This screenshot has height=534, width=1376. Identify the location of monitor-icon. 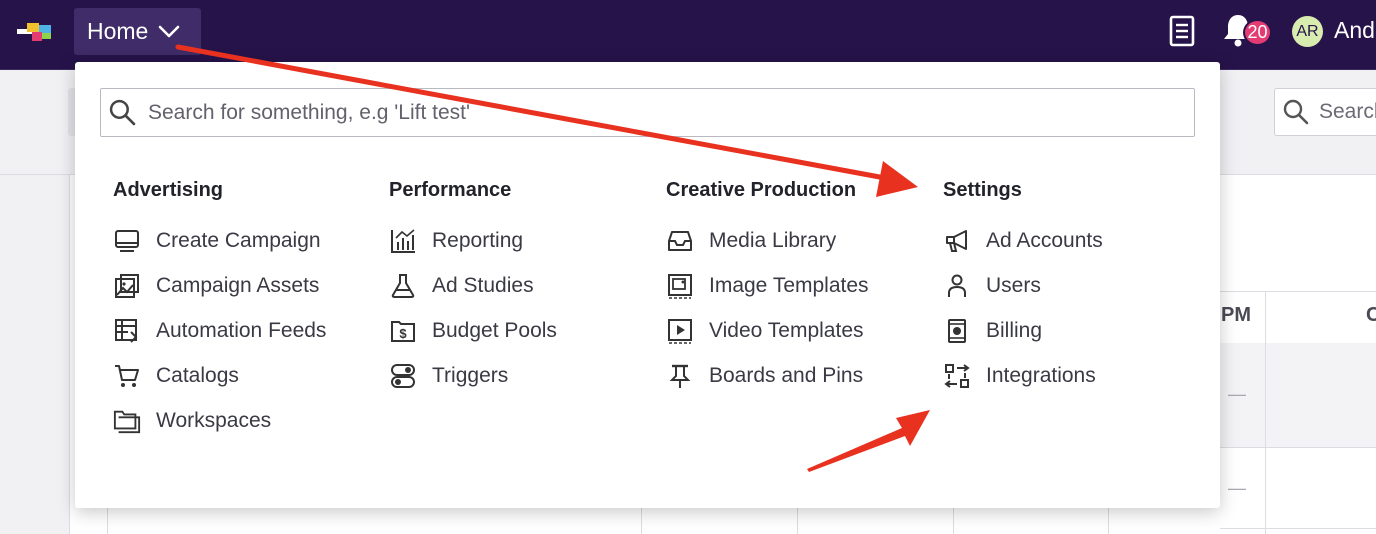
(127, 241).